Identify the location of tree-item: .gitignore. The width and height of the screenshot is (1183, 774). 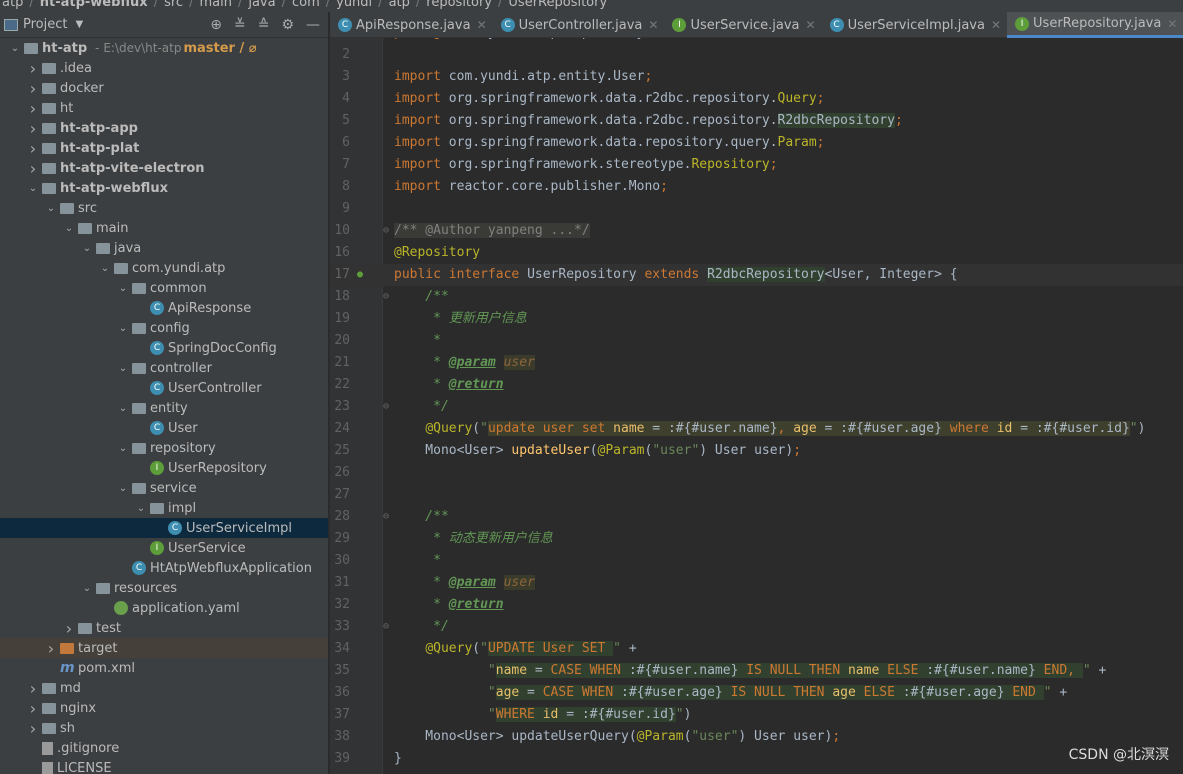
(164, 748).